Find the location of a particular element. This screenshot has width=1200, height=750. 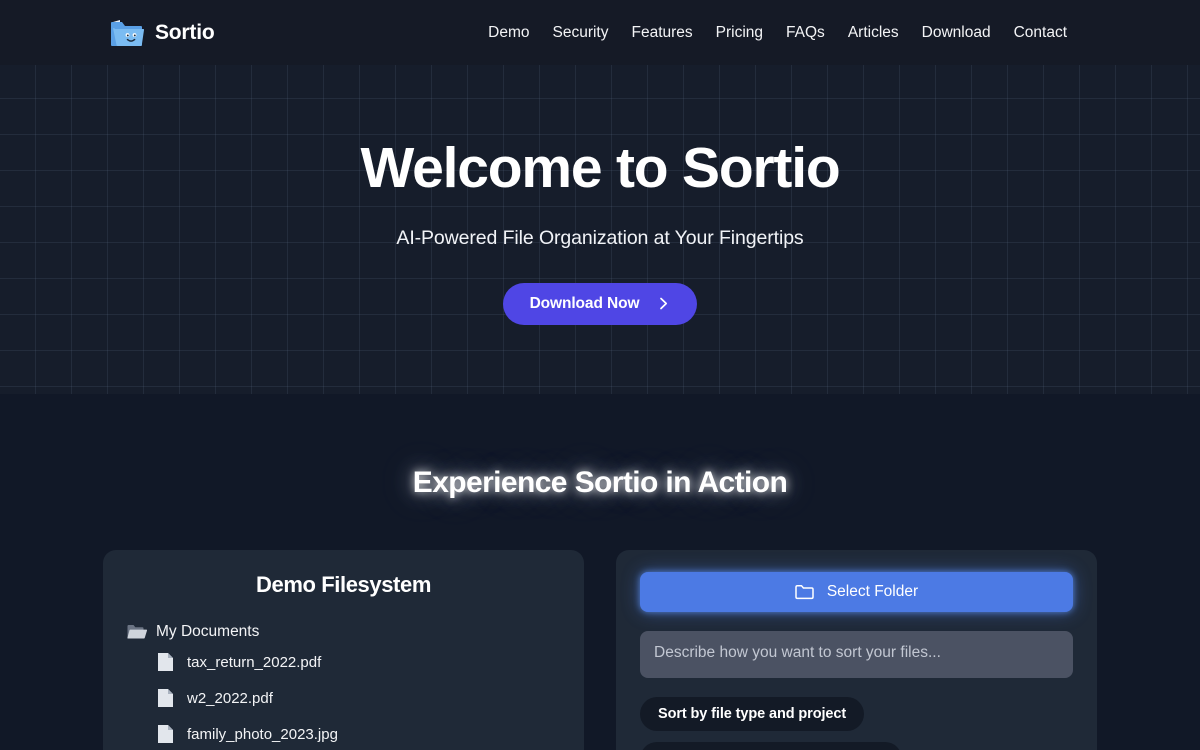

list-item: tax_return_2022.pdf is located at coordinates (357, 662).